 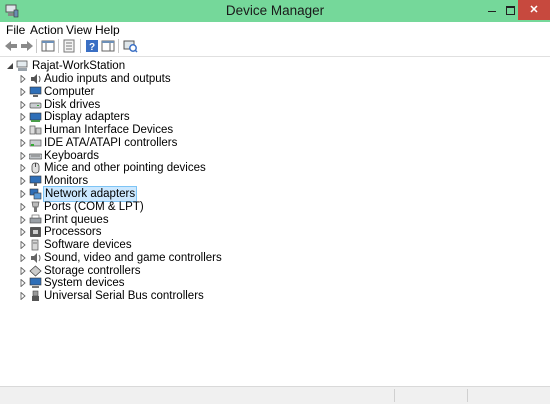 What do you see at coordinates (35, 180) in the screenshot?
I see `monitor-icon` at bounding box center [35, 180].